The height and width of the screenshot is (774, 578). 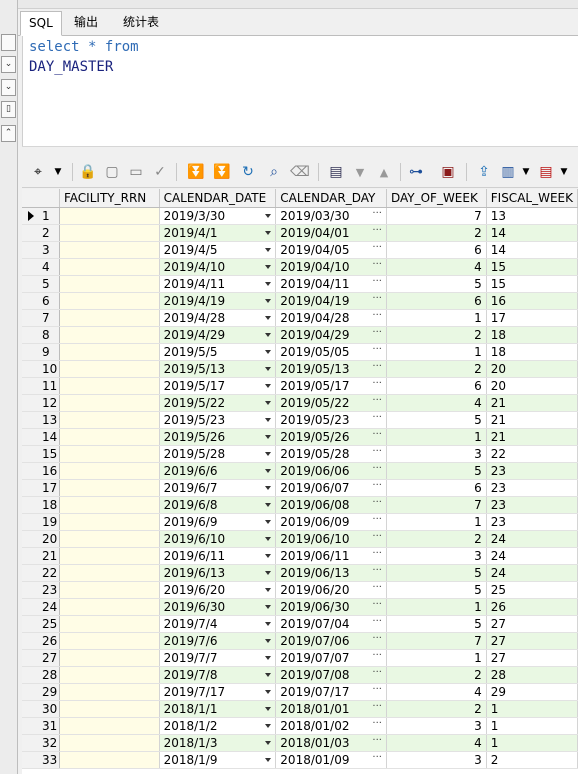 I want to click on cell-fiscal-week: 13, so click(x=532, y=216).